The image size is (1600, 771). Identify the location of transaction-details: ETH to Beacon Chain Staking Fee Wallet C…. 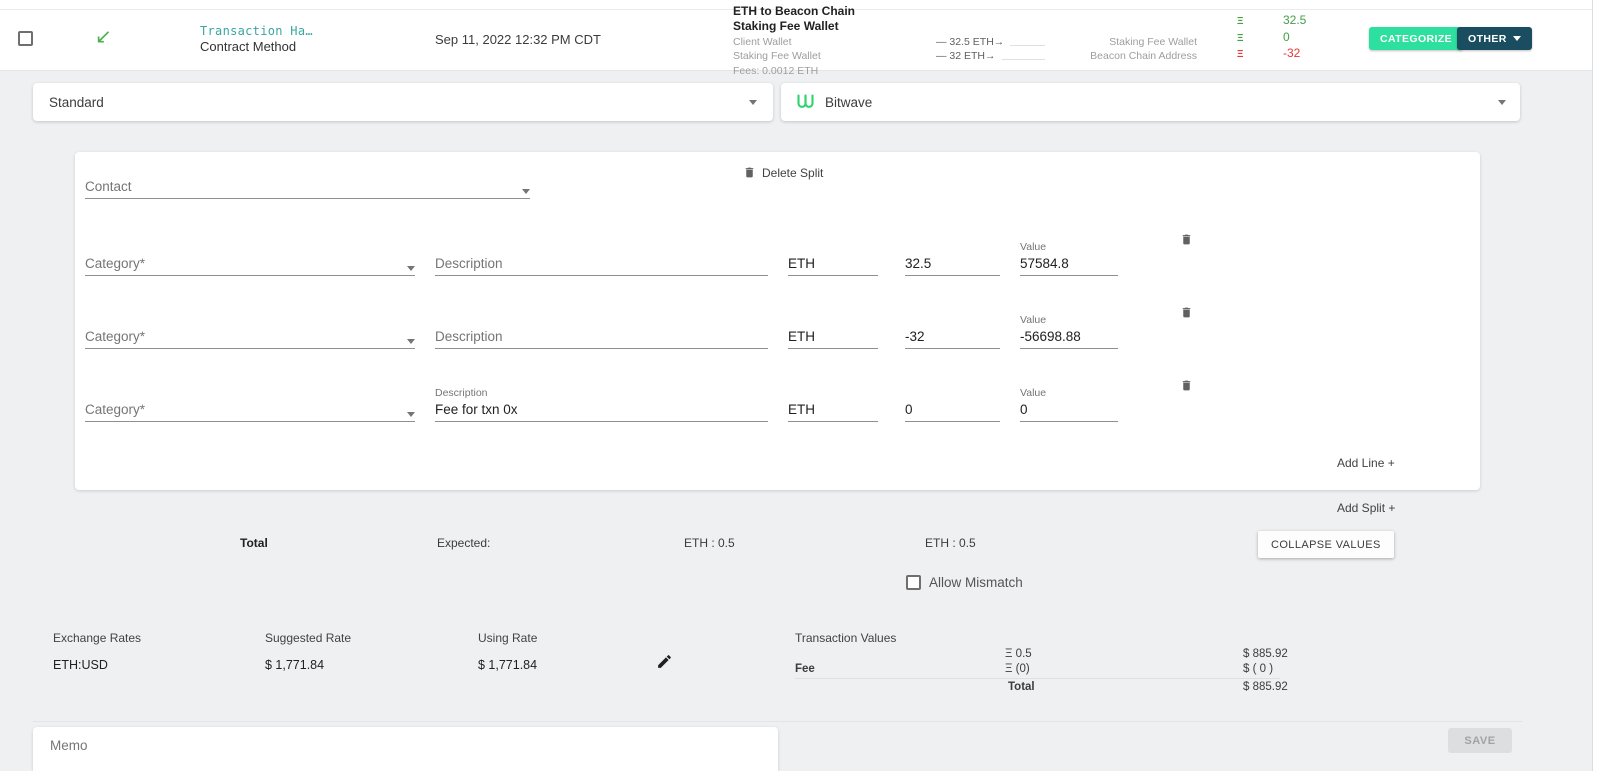
(965, 40).